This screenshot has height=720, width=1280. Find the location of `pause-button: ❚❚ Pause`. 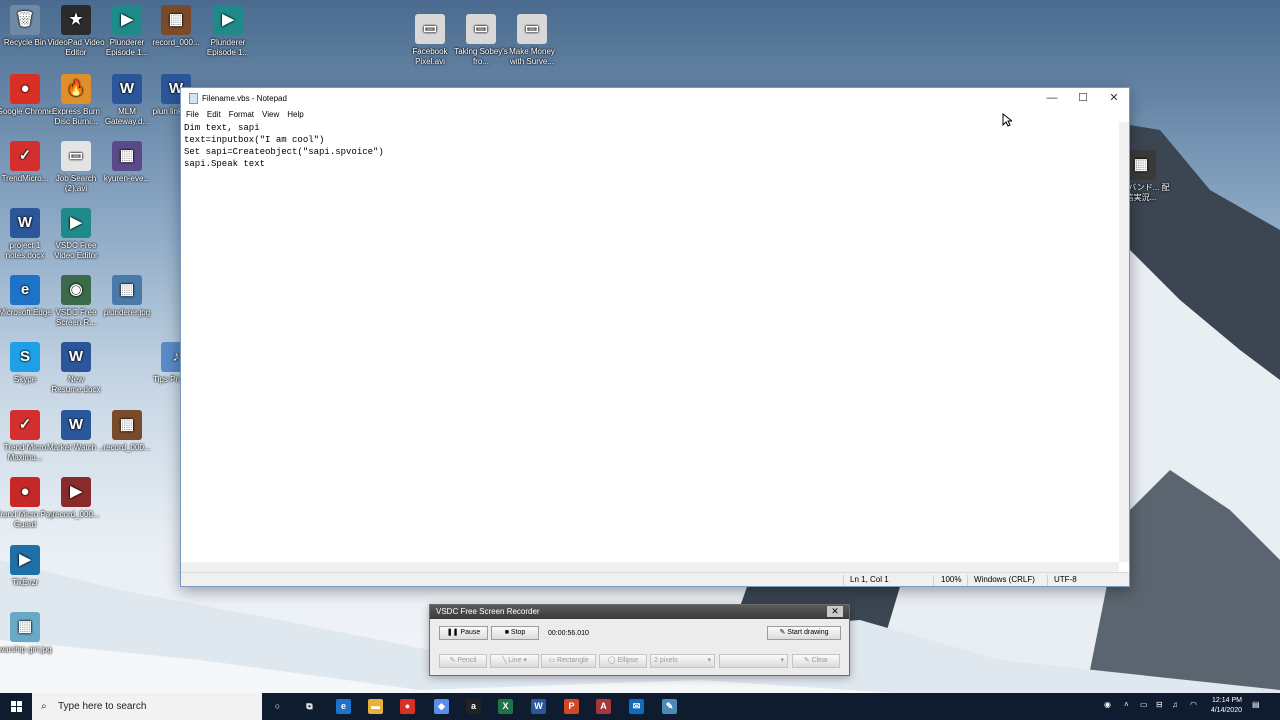

pause-button: ❚❚ Pause is located at coordinates (463, 633).